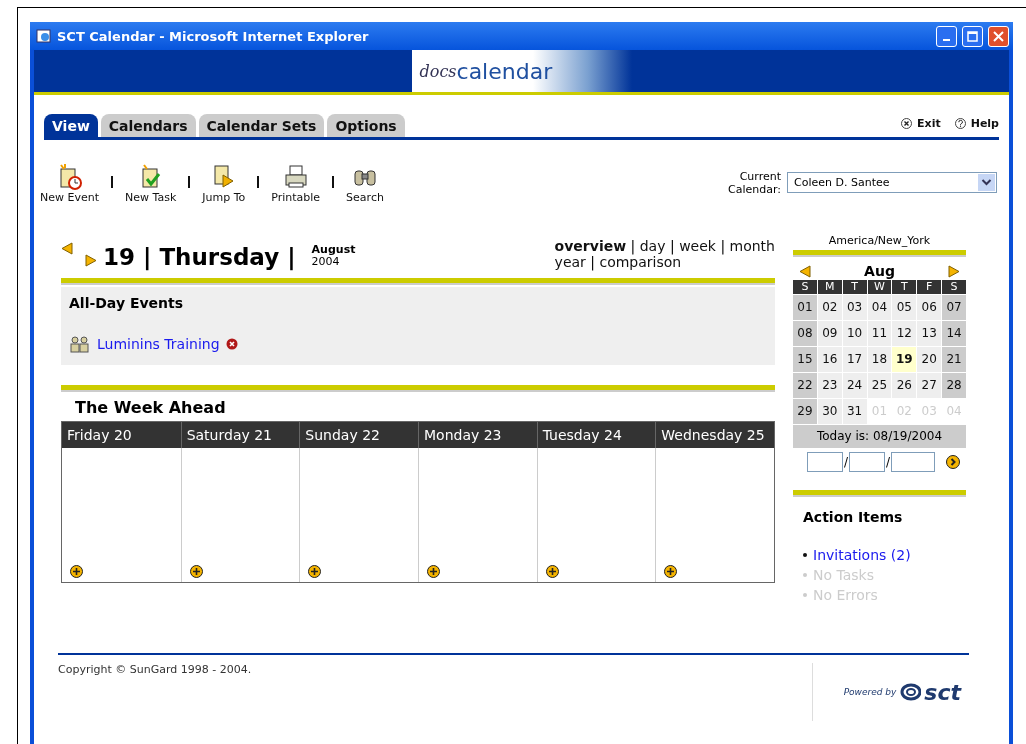  Describe the element at coordinates (805, 359) in the screenshot. I see `calendar-day: 15` at that location.